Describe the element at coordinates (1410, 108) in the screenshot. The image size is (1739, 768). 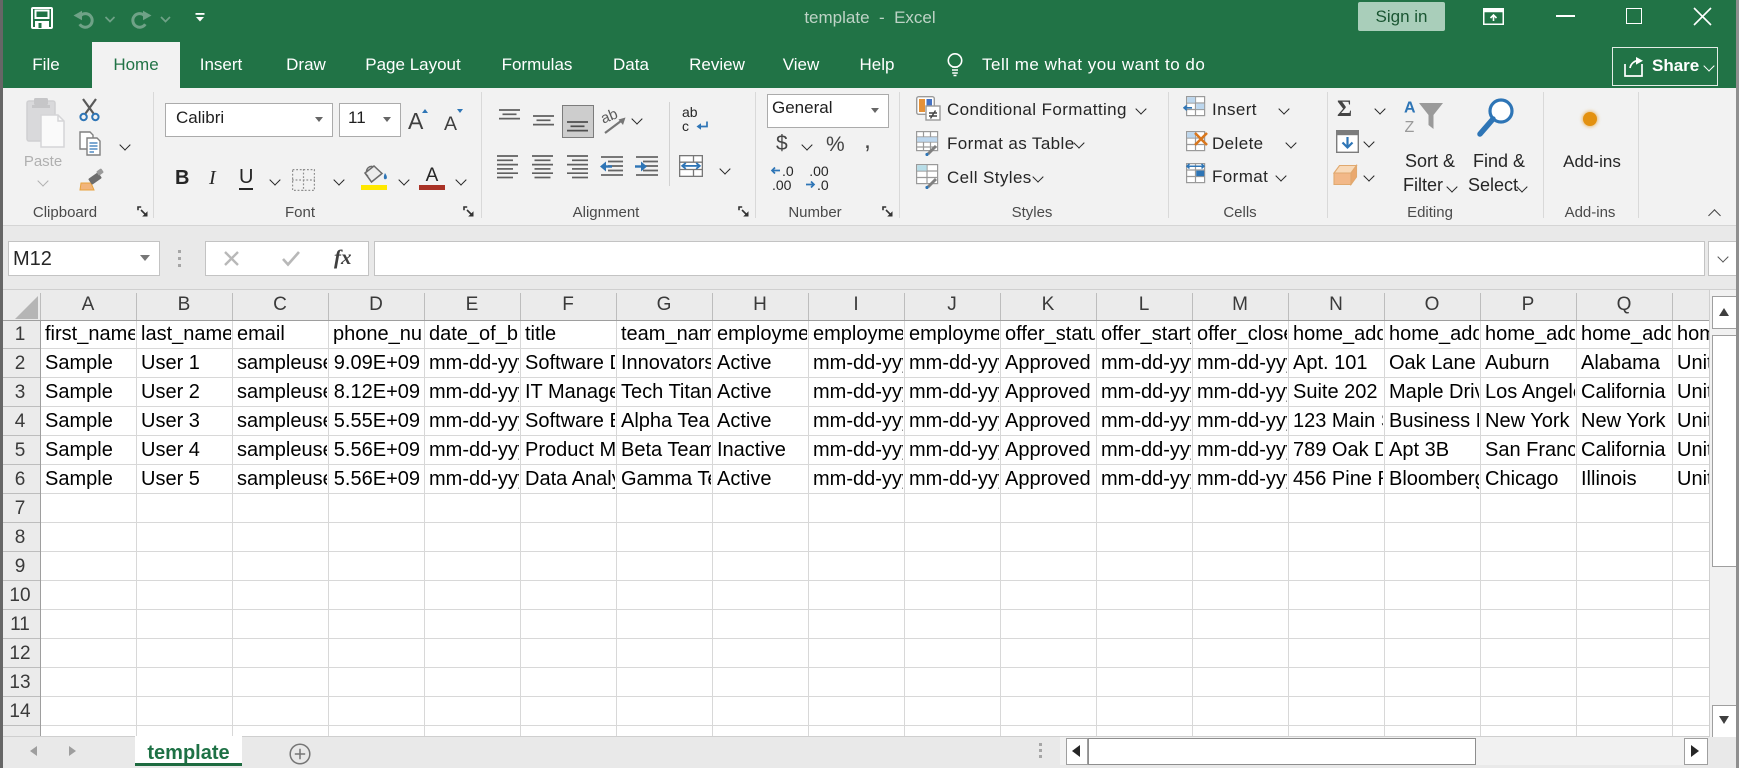
I see `svg-text: A` at that location.